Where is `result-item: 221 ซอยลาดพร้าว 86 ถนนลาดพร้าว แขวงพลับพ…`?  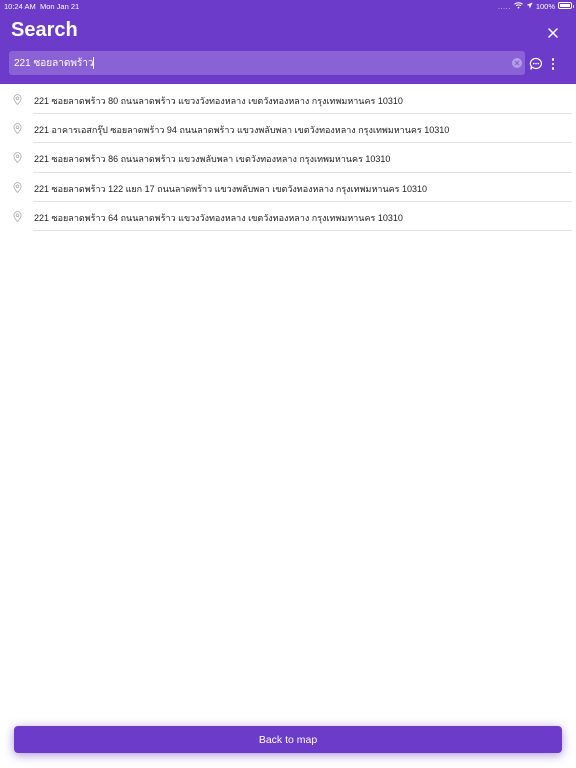
result-item: 221 ซอยลาดพร้าว 86 ถนนลาดพร้าว แขวงพลับพ… is located at coordinates (288, 158).